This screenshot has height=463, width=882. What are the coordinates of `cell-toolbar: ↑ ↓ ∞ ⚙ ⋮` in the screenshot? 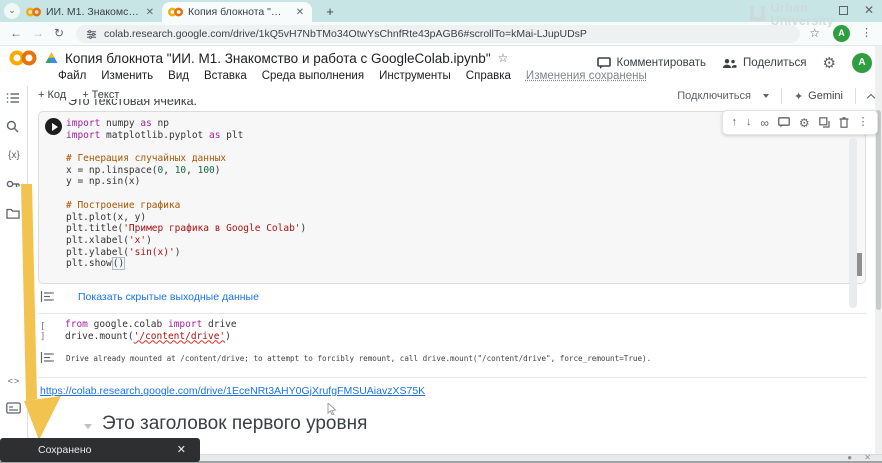 It's located at (800, 122).